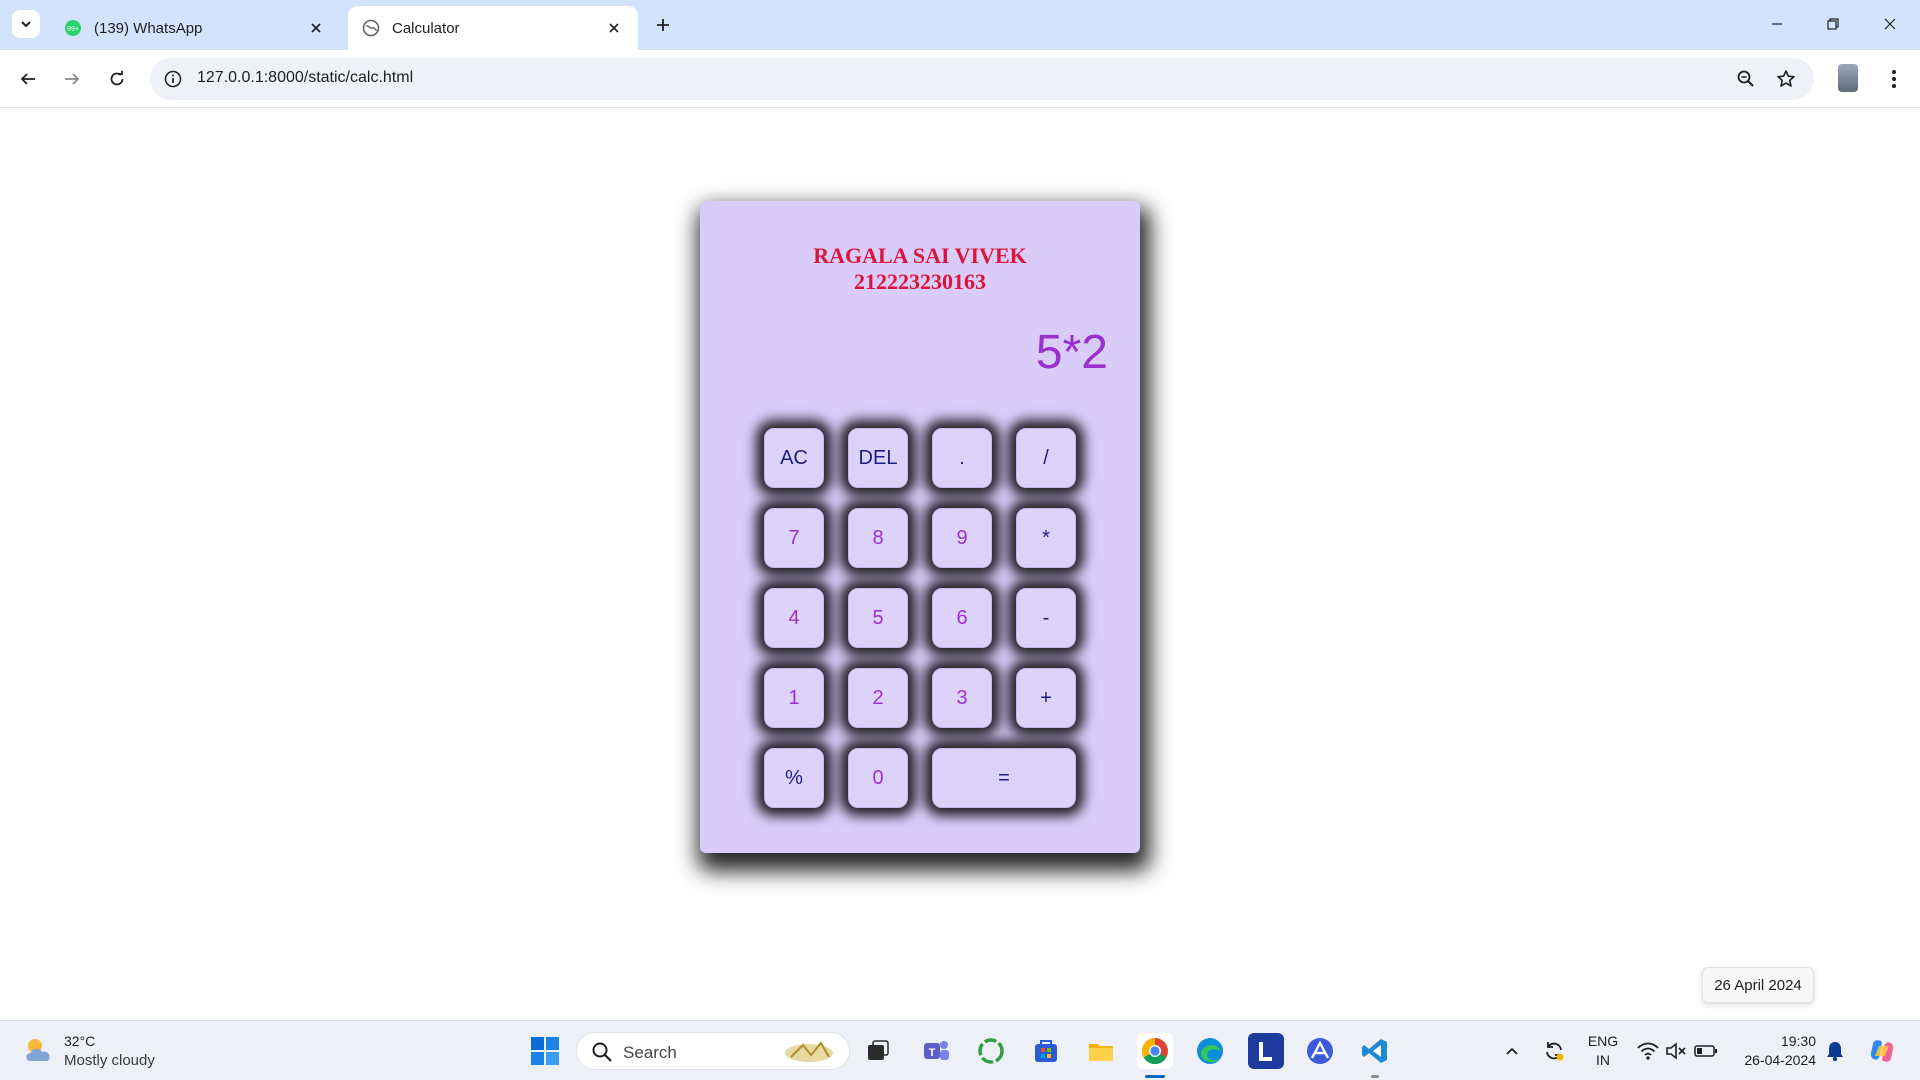 This screenshot has width=1920, height=1080. Describe the element at coordinates (962, 458) in the screenshot. I see `key-decimal: .` at that location.